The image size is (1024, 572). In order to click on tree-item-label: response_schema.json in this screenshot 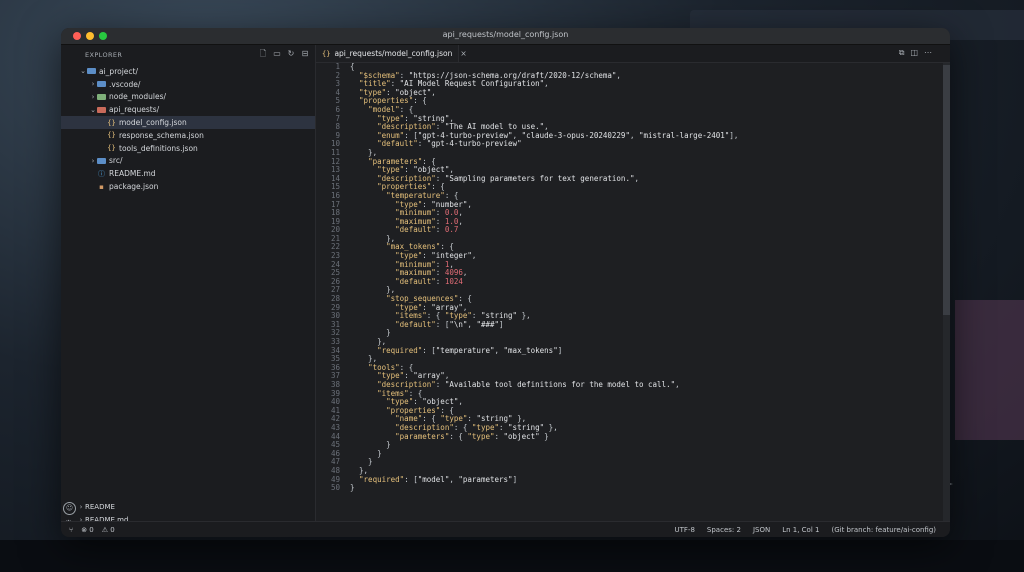, I will do `click(161, 135)`.